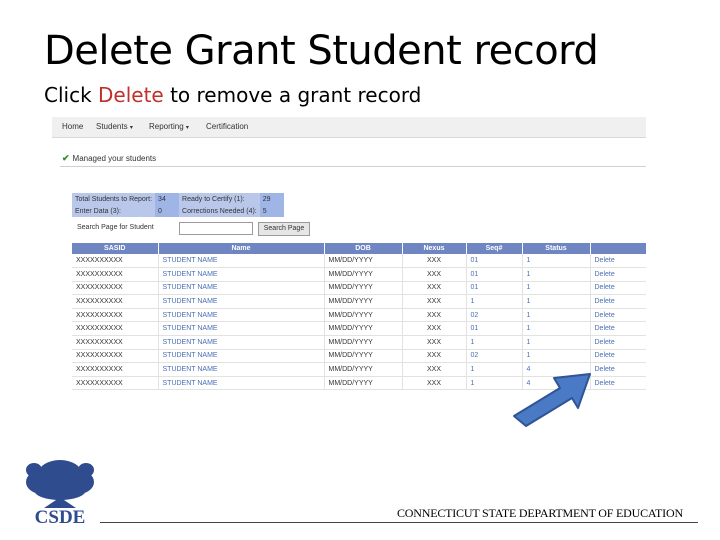 The image size is (720, 540). I want to click on stat-total-label: Total Students to Report:, so click(114, 199).